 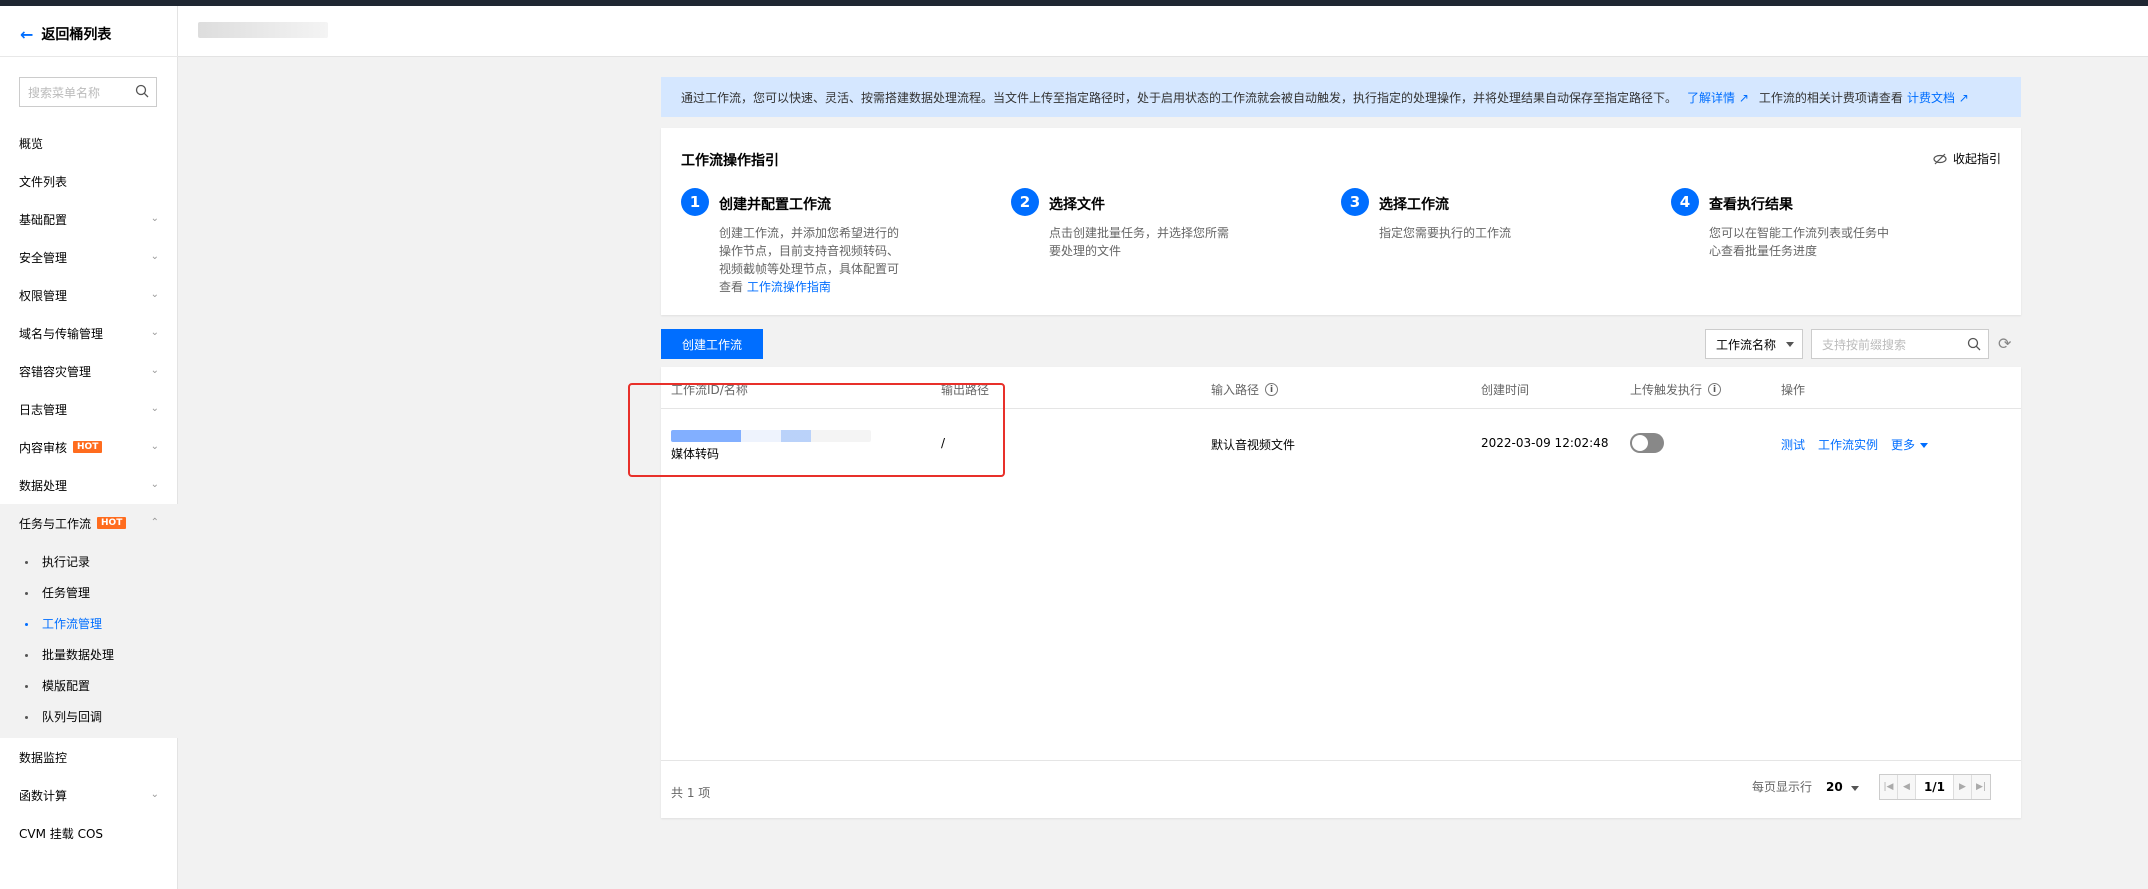 I want to click on sidebar-item-domain-transfer: 域名与传输管理 ⌄, so click(x=89, y=333).